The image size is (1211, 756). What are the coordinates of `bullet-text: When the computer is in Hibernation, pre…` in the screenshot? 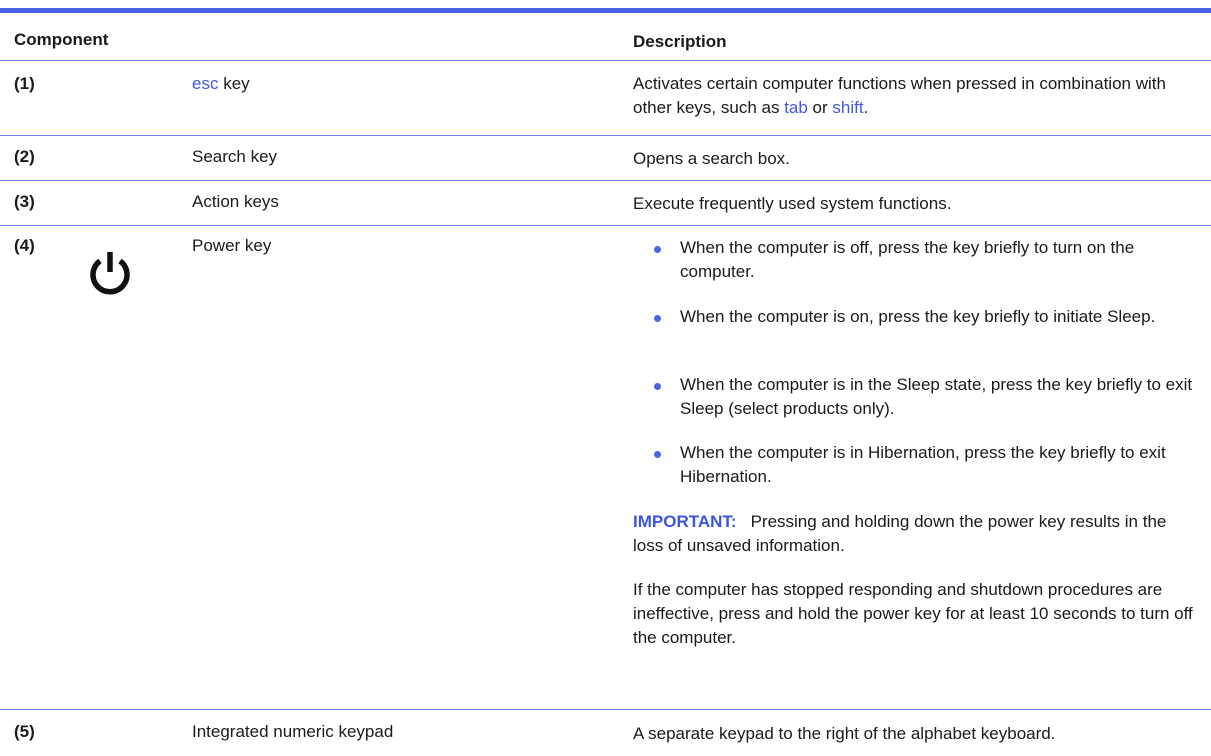 It's located at (923, 464).